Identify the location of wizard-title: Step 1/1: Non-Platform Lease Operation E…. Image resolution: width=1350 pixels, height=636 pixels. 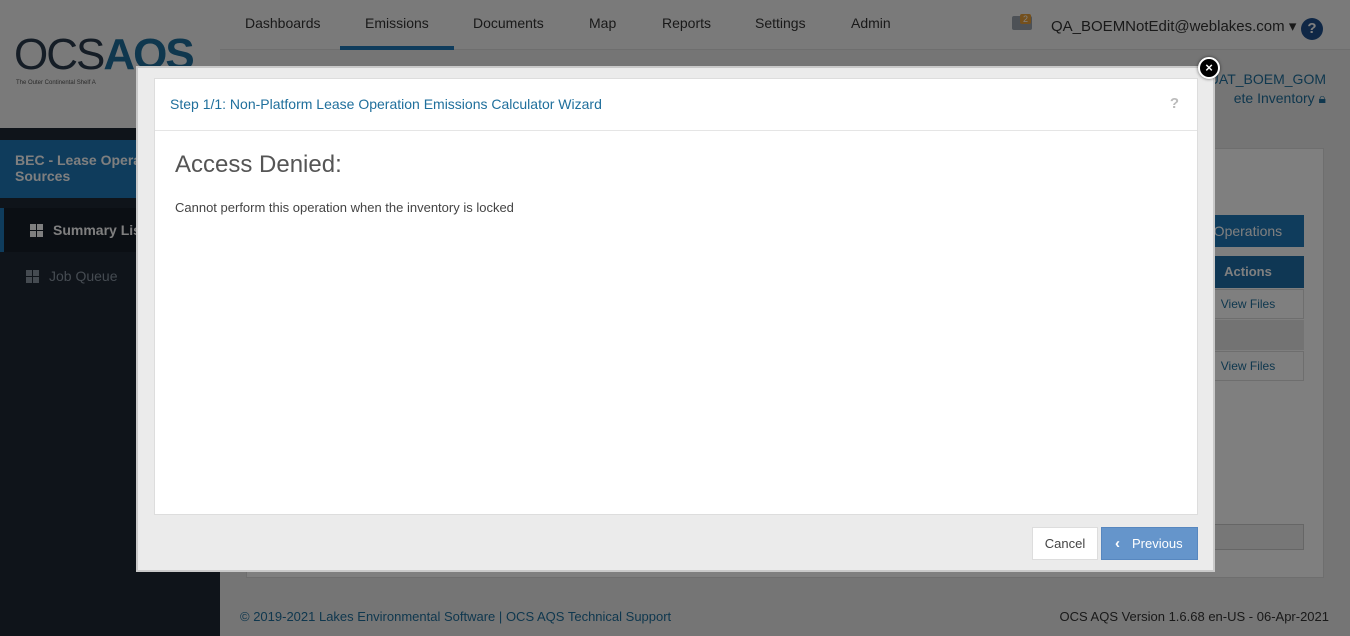
(386, 104).